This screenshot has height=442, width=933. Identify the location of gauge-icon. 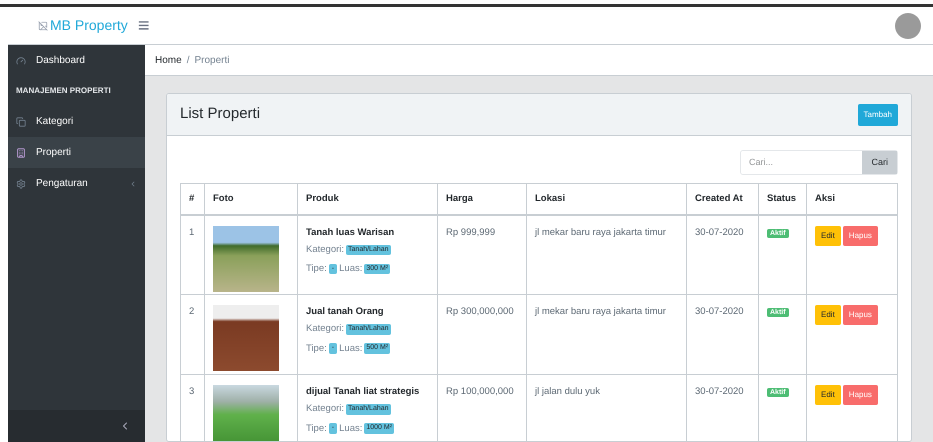
(21, 61).